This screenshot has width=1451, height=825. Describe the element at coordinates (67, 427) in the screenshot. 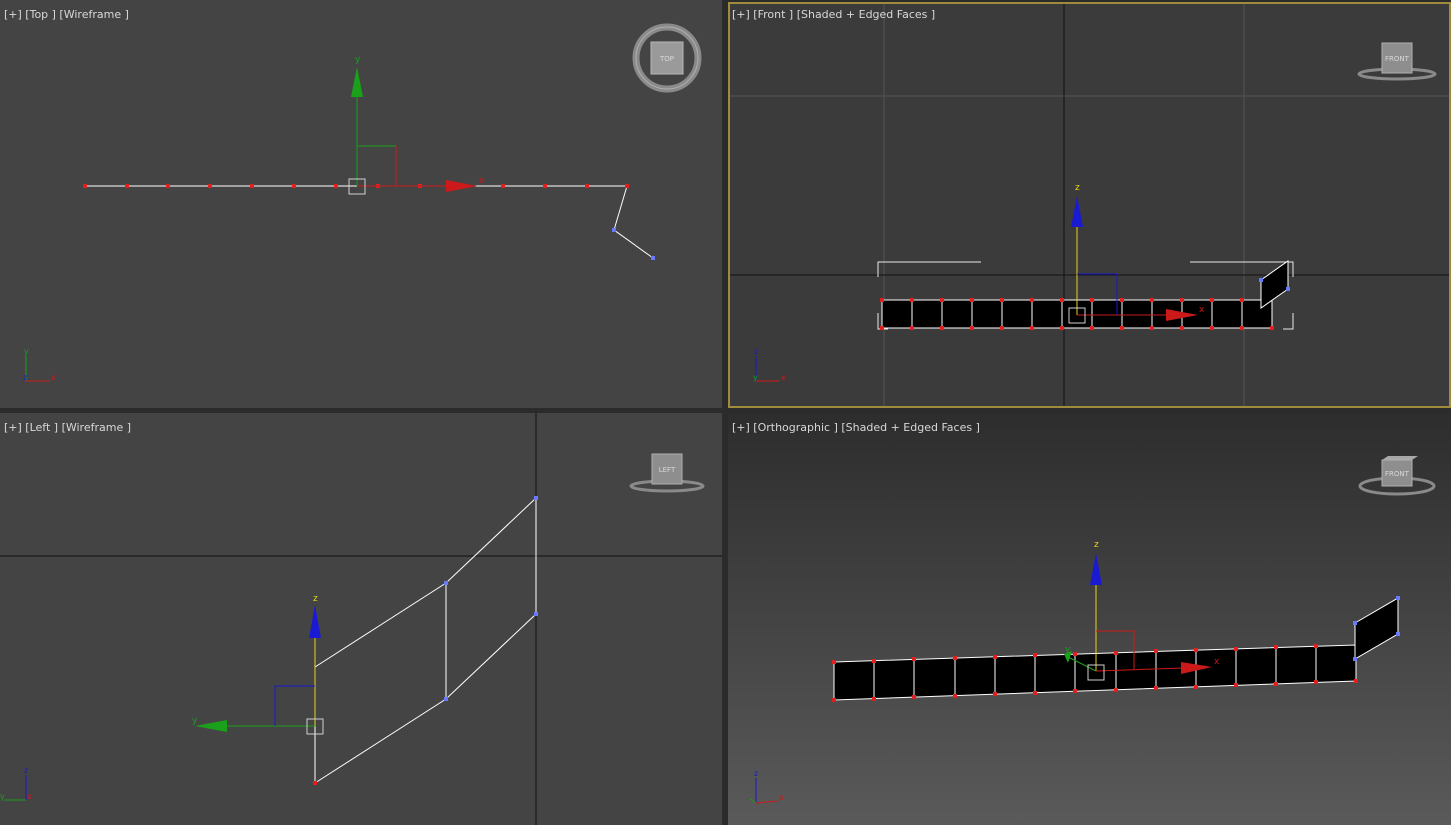

I see `viewport-left-label: [+] [Left ] [Wireframe ]` at that location.